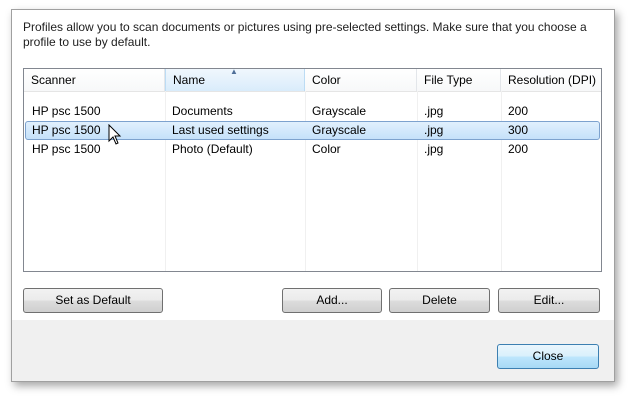 This screenshot has width=632, height=401. What do you see at coordinates (518, 130) in the screenshot?
I see `cell-resolution: 300` at bounding box center [518, 130].